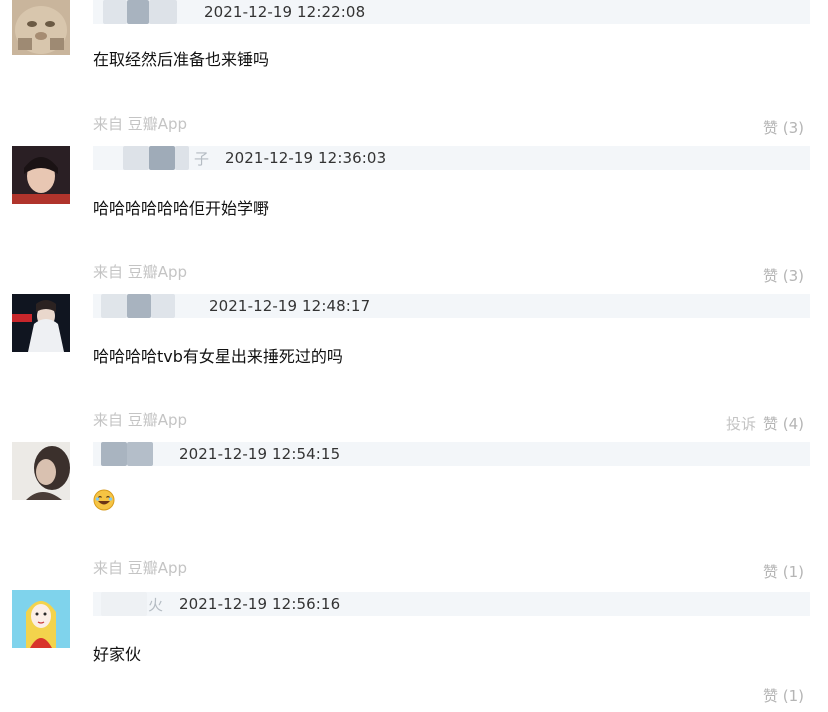 The width and height of the screenshot is (828, 712). I want to click on comment-meta-bar: 子 2021-12-19 12:36:03, so click(451, 158).